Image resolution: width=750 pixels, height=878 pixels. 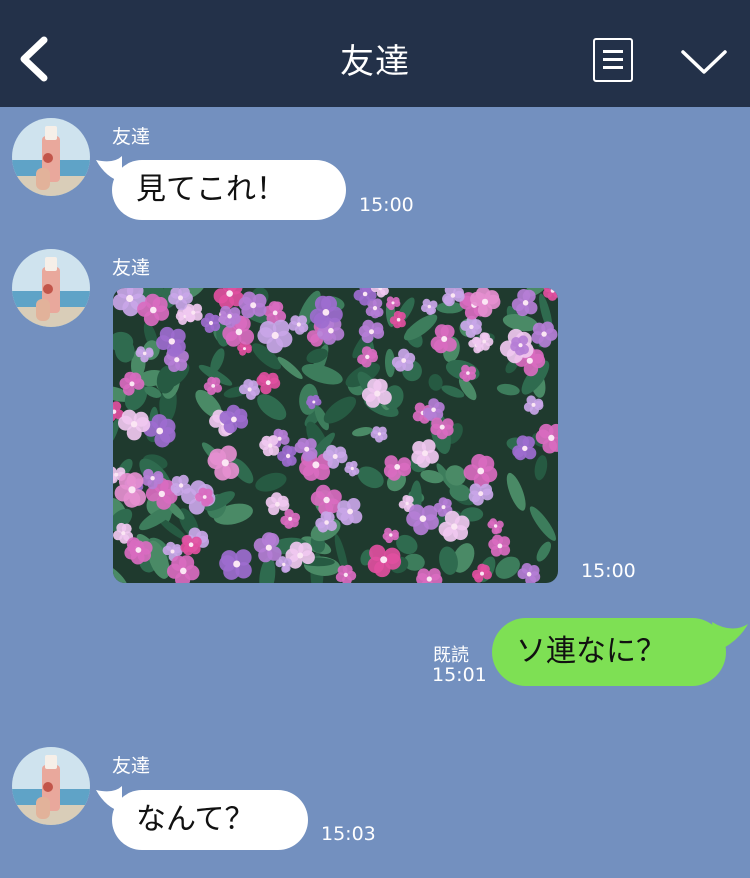 What do you see at coordinates (229, 190) in the screenshot?
I see `message-bubble: 見てこれ！` at bounding box center [229, 190].